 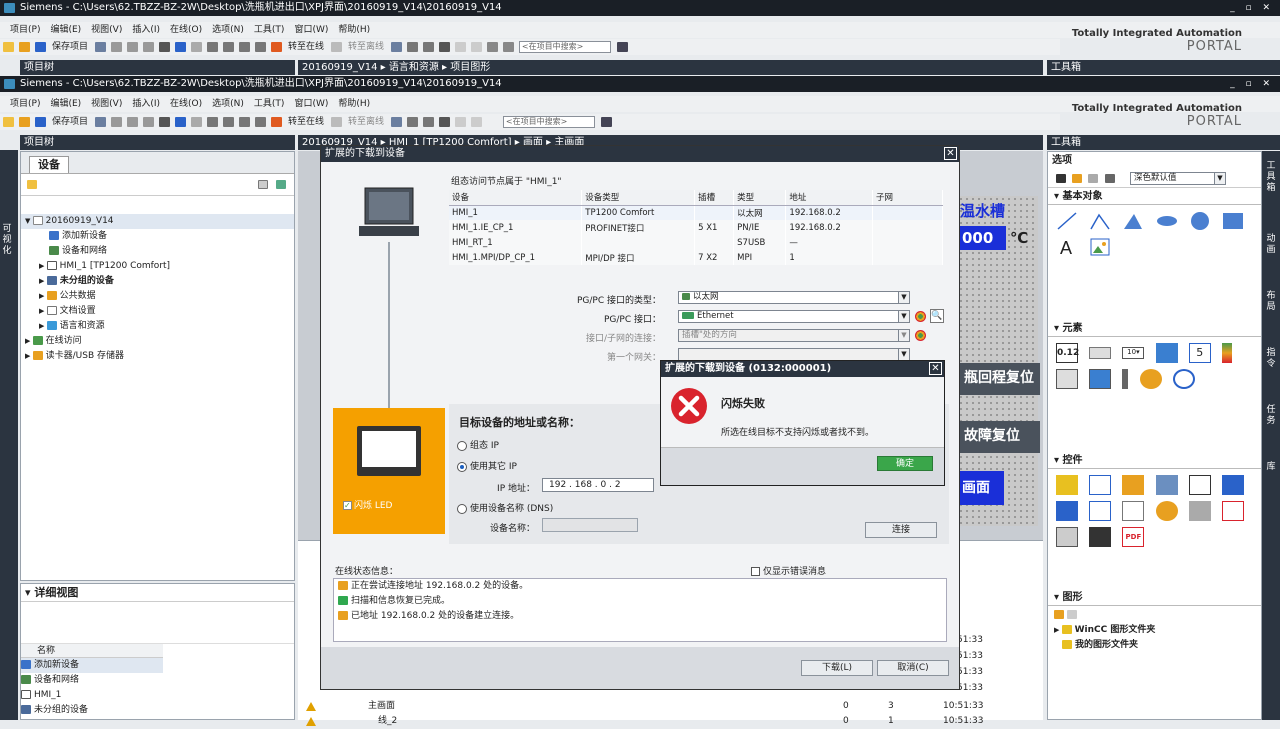 I want to click on stop-cpu-icon, so click(x=429, y=47).